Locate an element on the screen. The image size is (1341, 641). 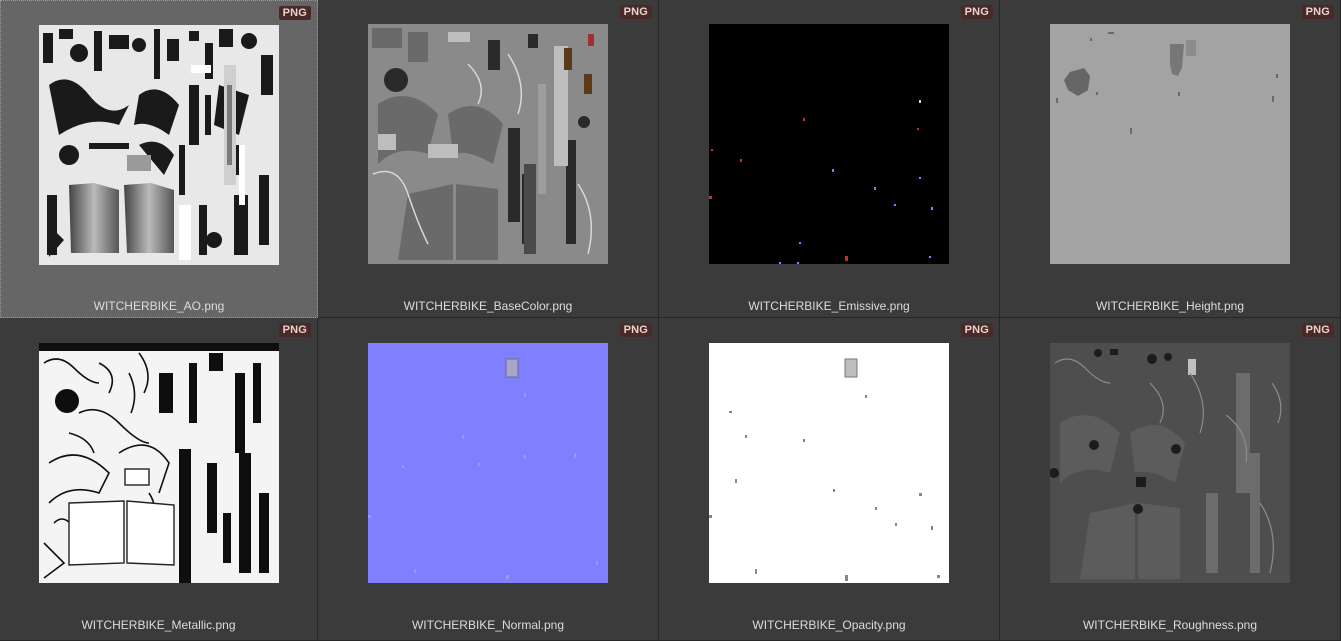
file-name-label: WITCHERBIKE_Height.png is located at coordinates (1170, 306).